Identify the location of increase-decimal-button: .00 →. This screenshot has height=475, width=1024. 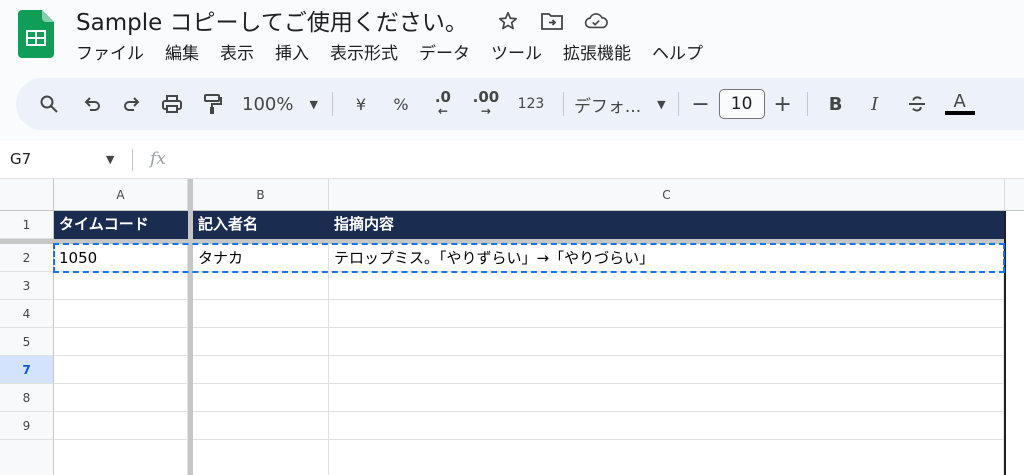
(486, 104).